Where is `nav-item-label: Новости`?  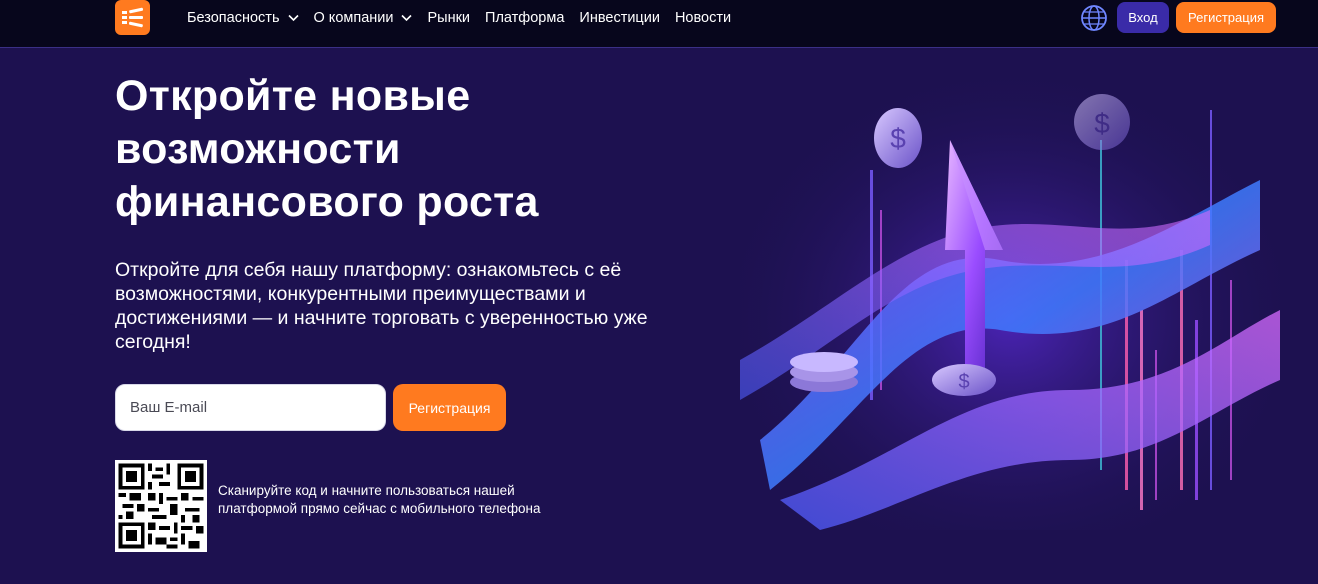
nav-item-label: Новости is located at coordinates (703, 18).